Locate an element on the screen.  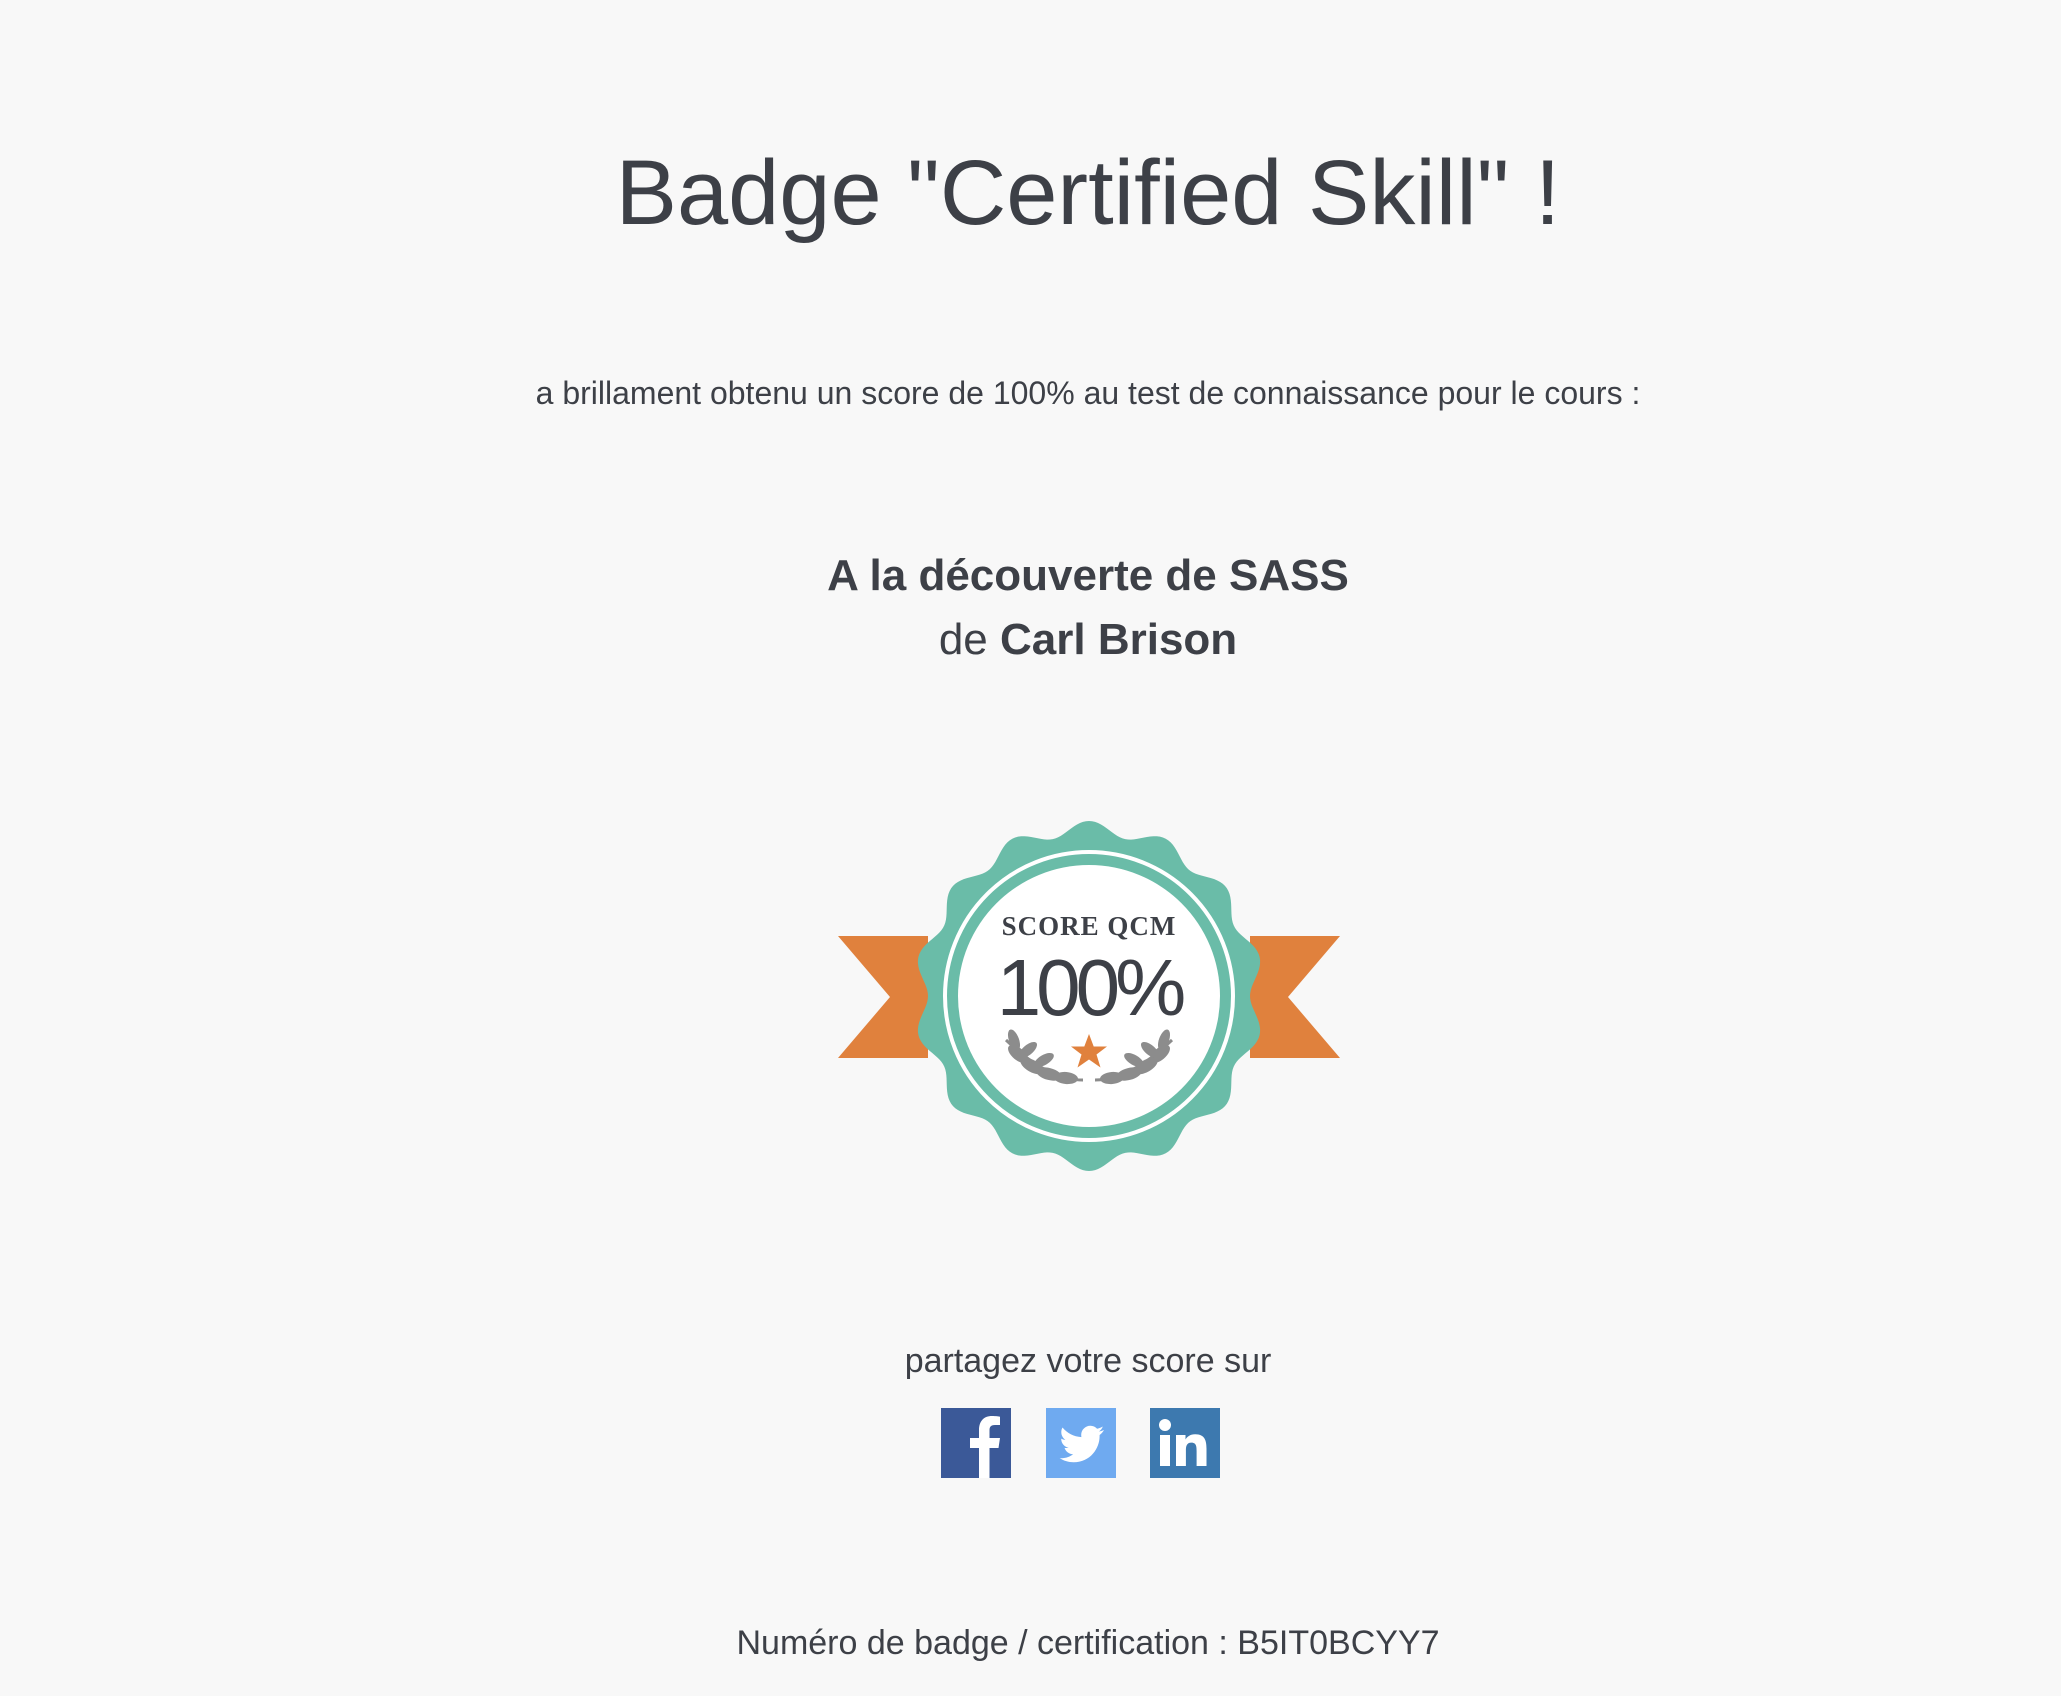
twitter-icon is located at coordinates (1081, 1444).